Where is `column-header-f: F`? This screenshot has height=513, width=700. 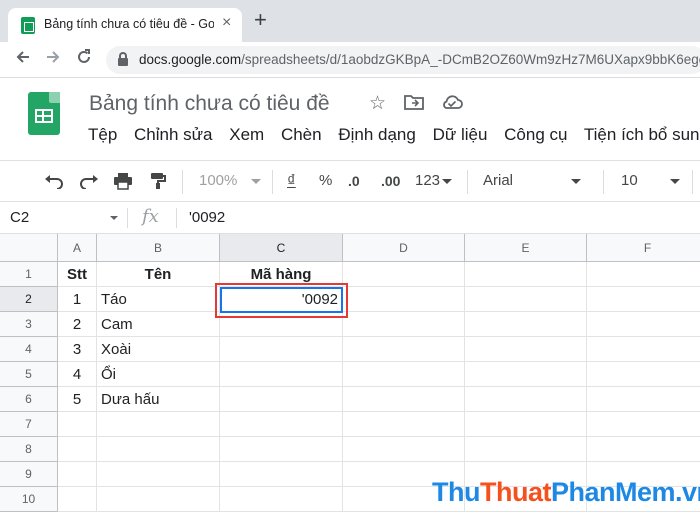 column-header-f: F is located at coordinates (643, 248).